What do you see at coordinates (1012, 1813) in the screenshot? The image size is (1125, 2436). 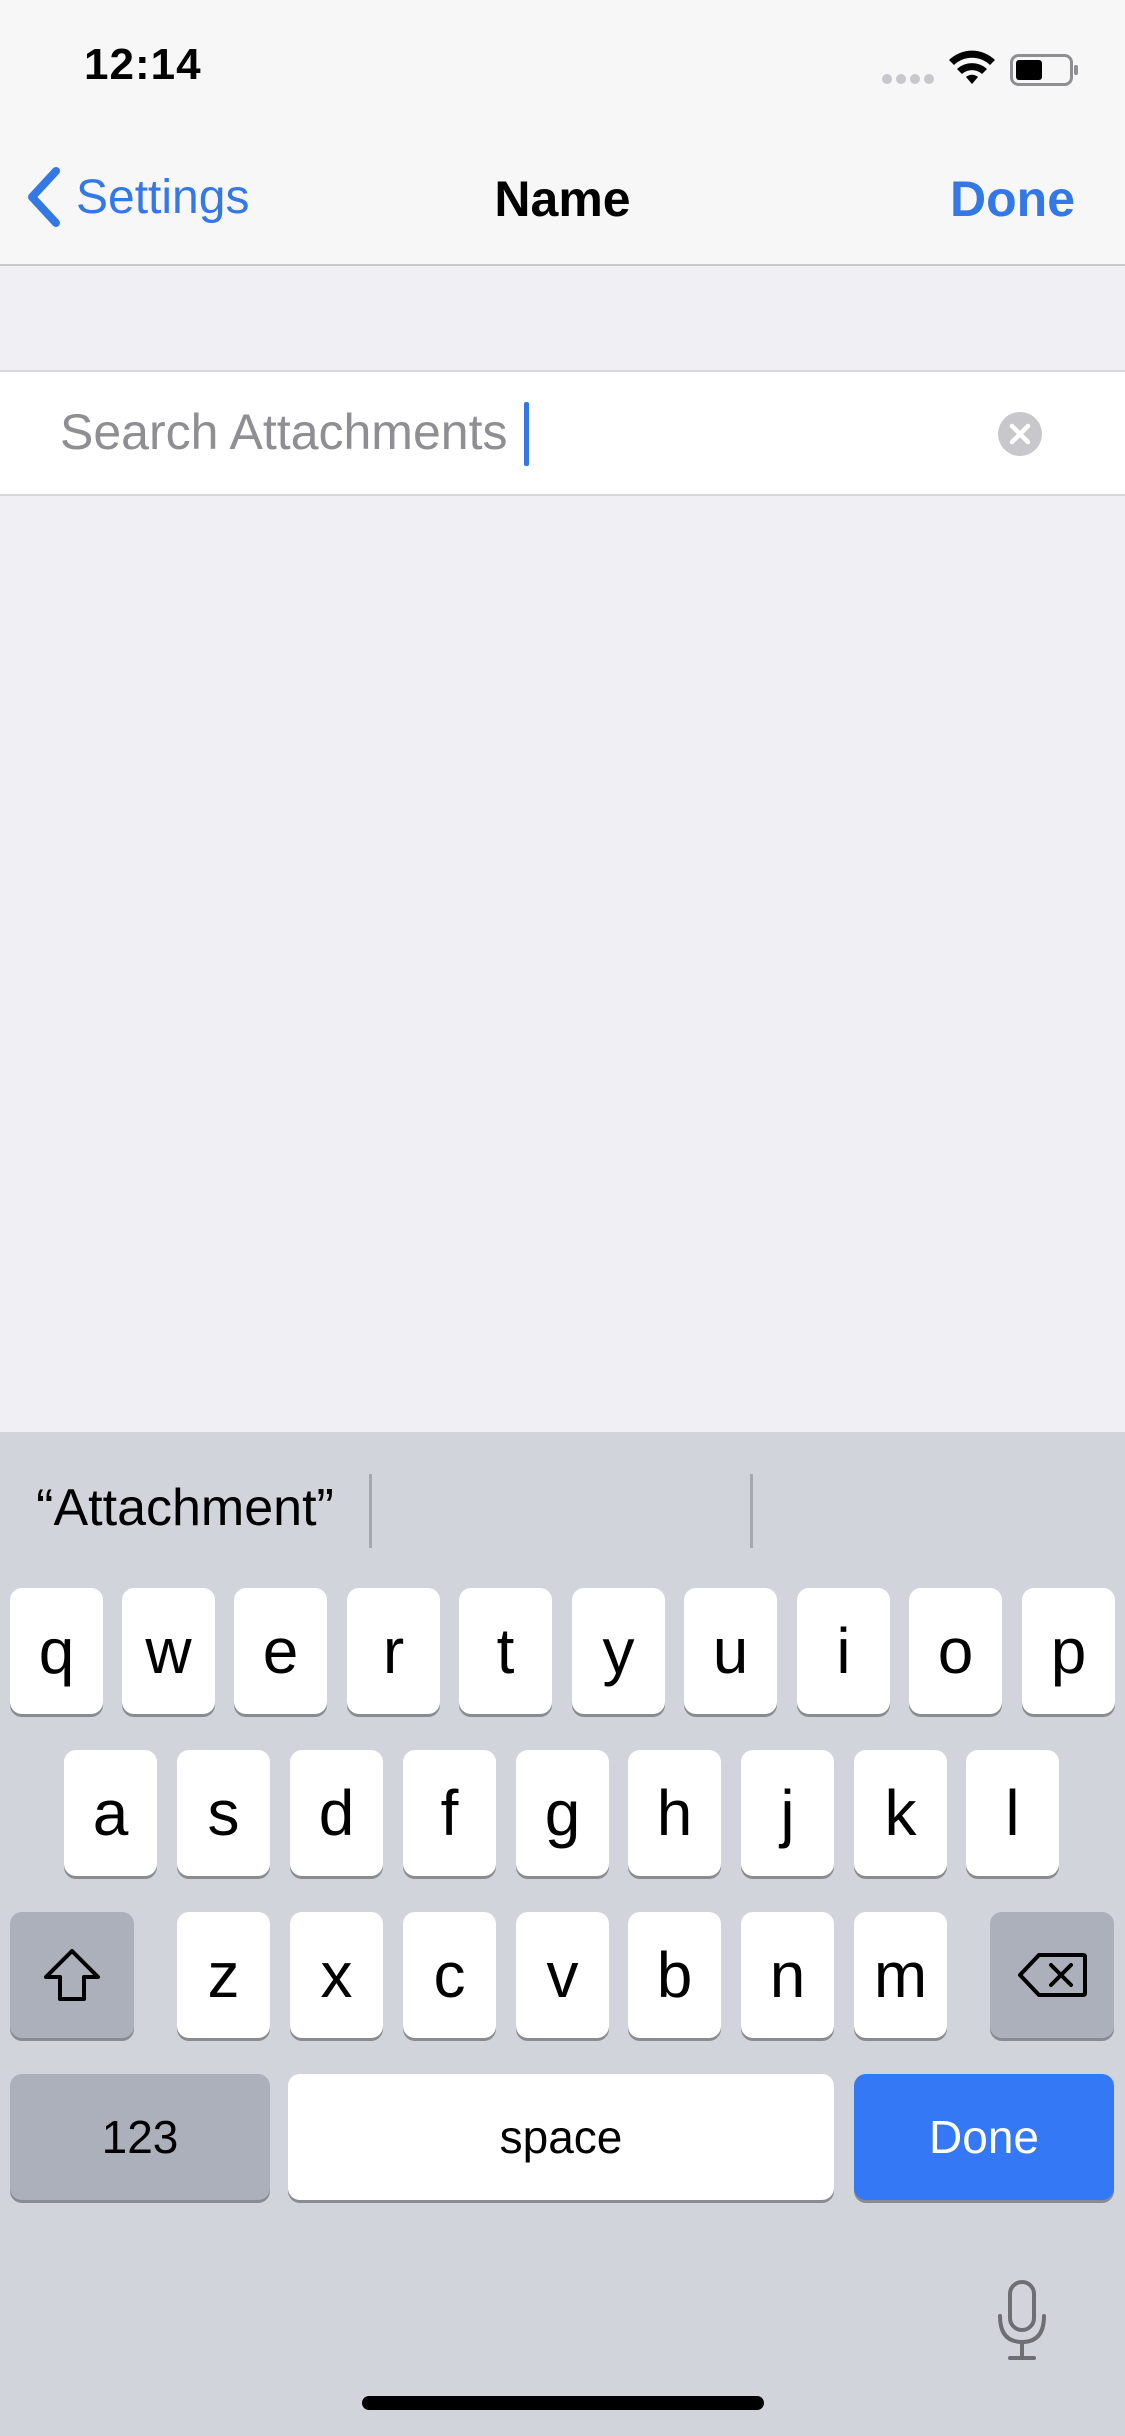 I see `key-l: l` at bounding box center [1012, 1813].